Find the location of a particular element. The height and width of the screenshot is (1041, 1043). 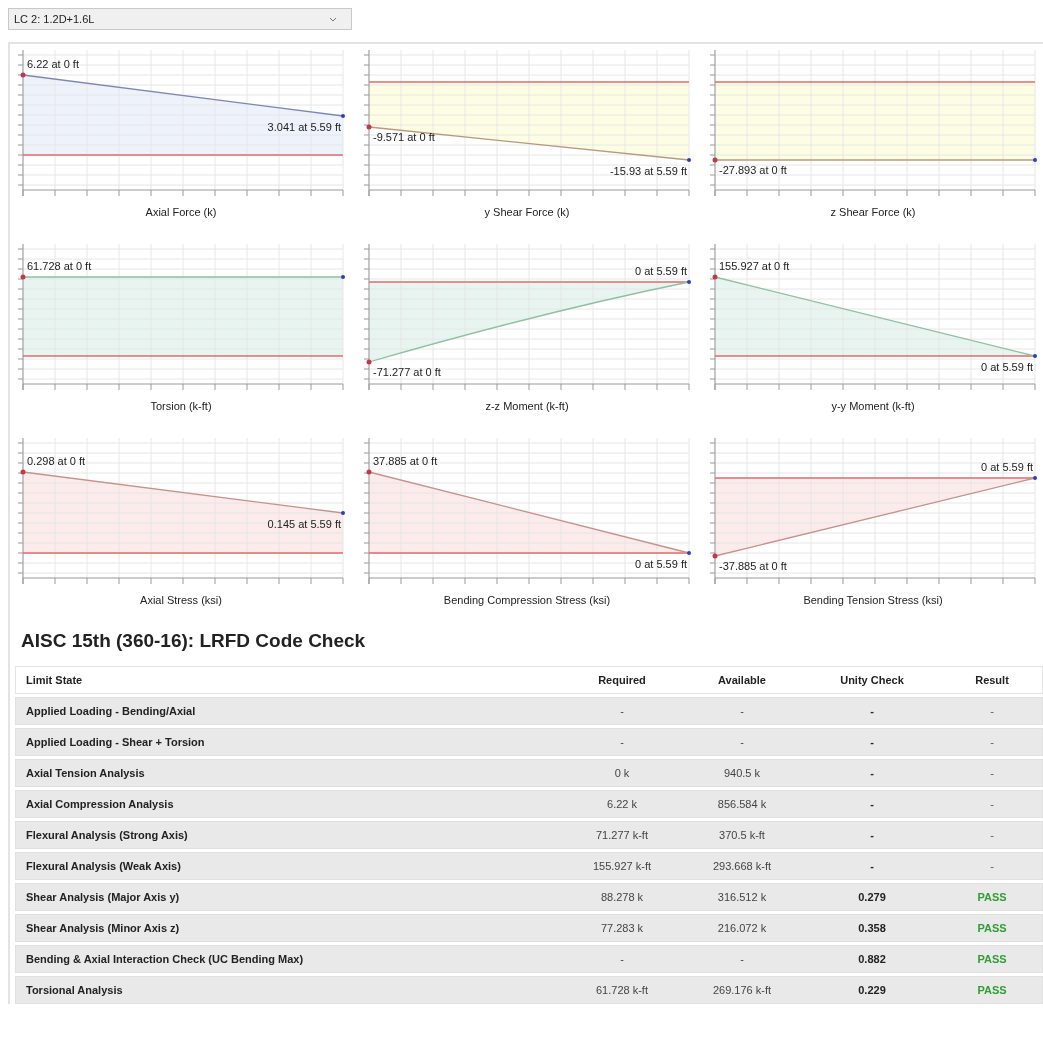

column-header: Result is located at coordinates (992, 680).